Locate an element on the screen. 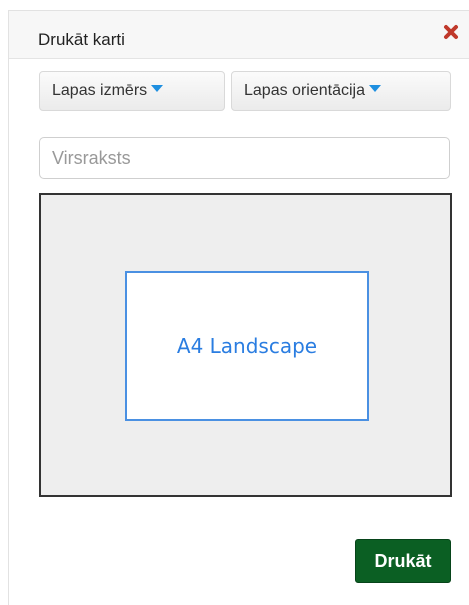  page-orientation-label: Lapas orientācija is located at coordinates (304, 90).